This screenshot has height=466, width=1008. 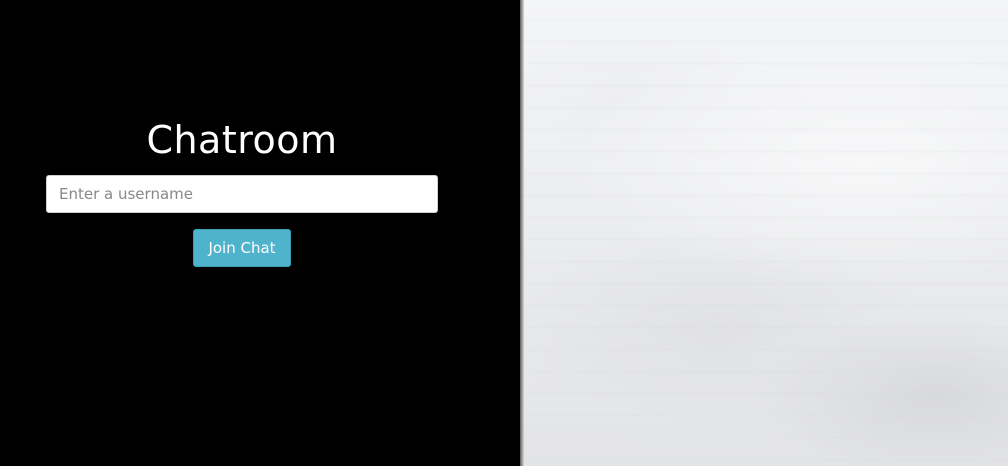 What do you see at coordinates (242, 248) in the screenshot?
I see `join-chat-button: Join Chat` at bounding box center [242, 248].